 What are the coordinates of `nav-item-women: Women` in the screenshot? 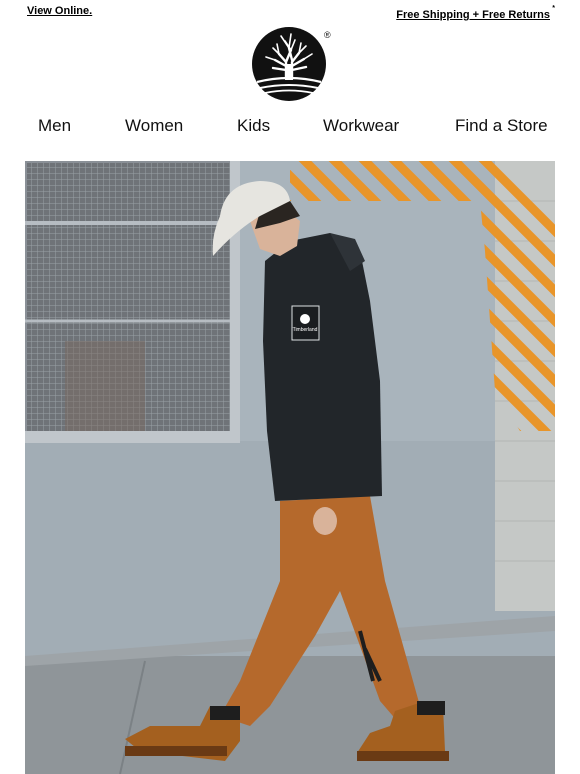 It's located at (154, 126).